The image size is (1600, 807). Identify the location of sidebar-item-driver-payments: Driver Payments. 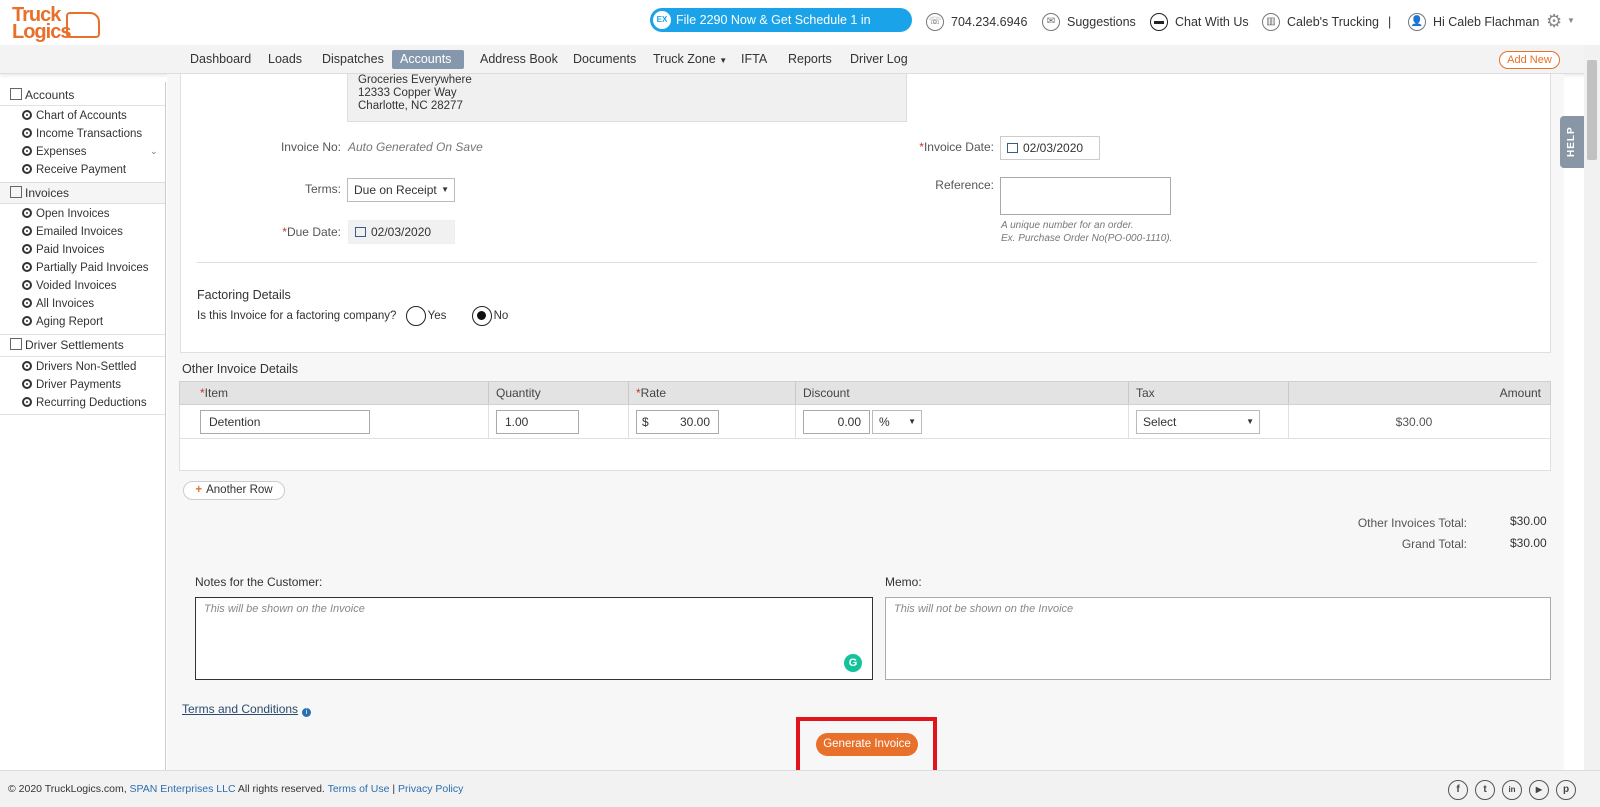
(71, 385).